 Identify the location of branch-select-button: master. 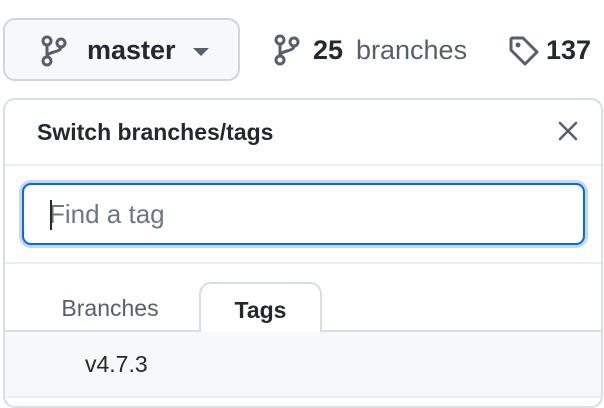
(121, 49).